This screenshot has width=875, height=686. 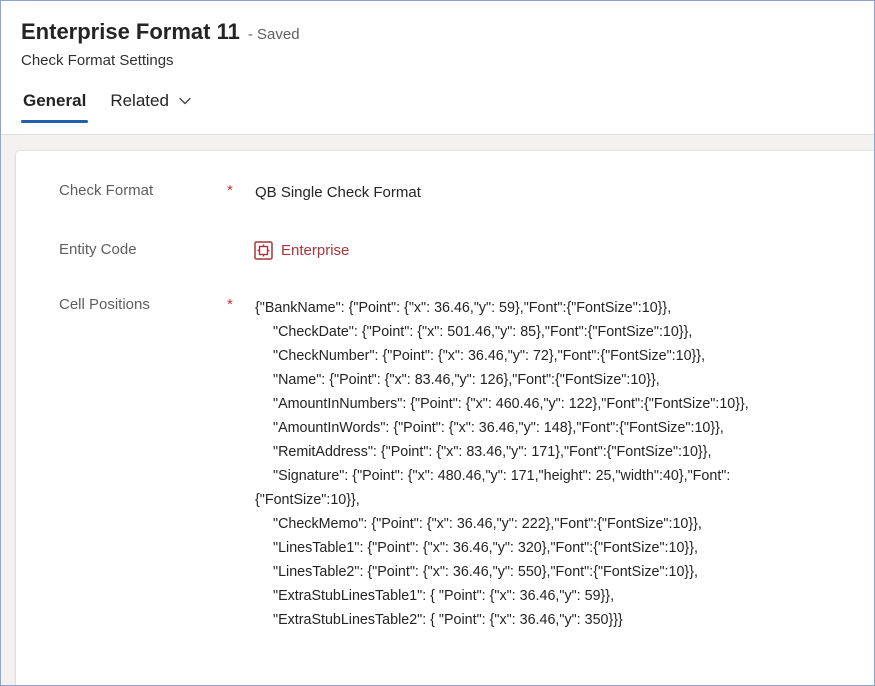 I want to click on cell-positions-required-marker: *, so click(x=230, y=304).